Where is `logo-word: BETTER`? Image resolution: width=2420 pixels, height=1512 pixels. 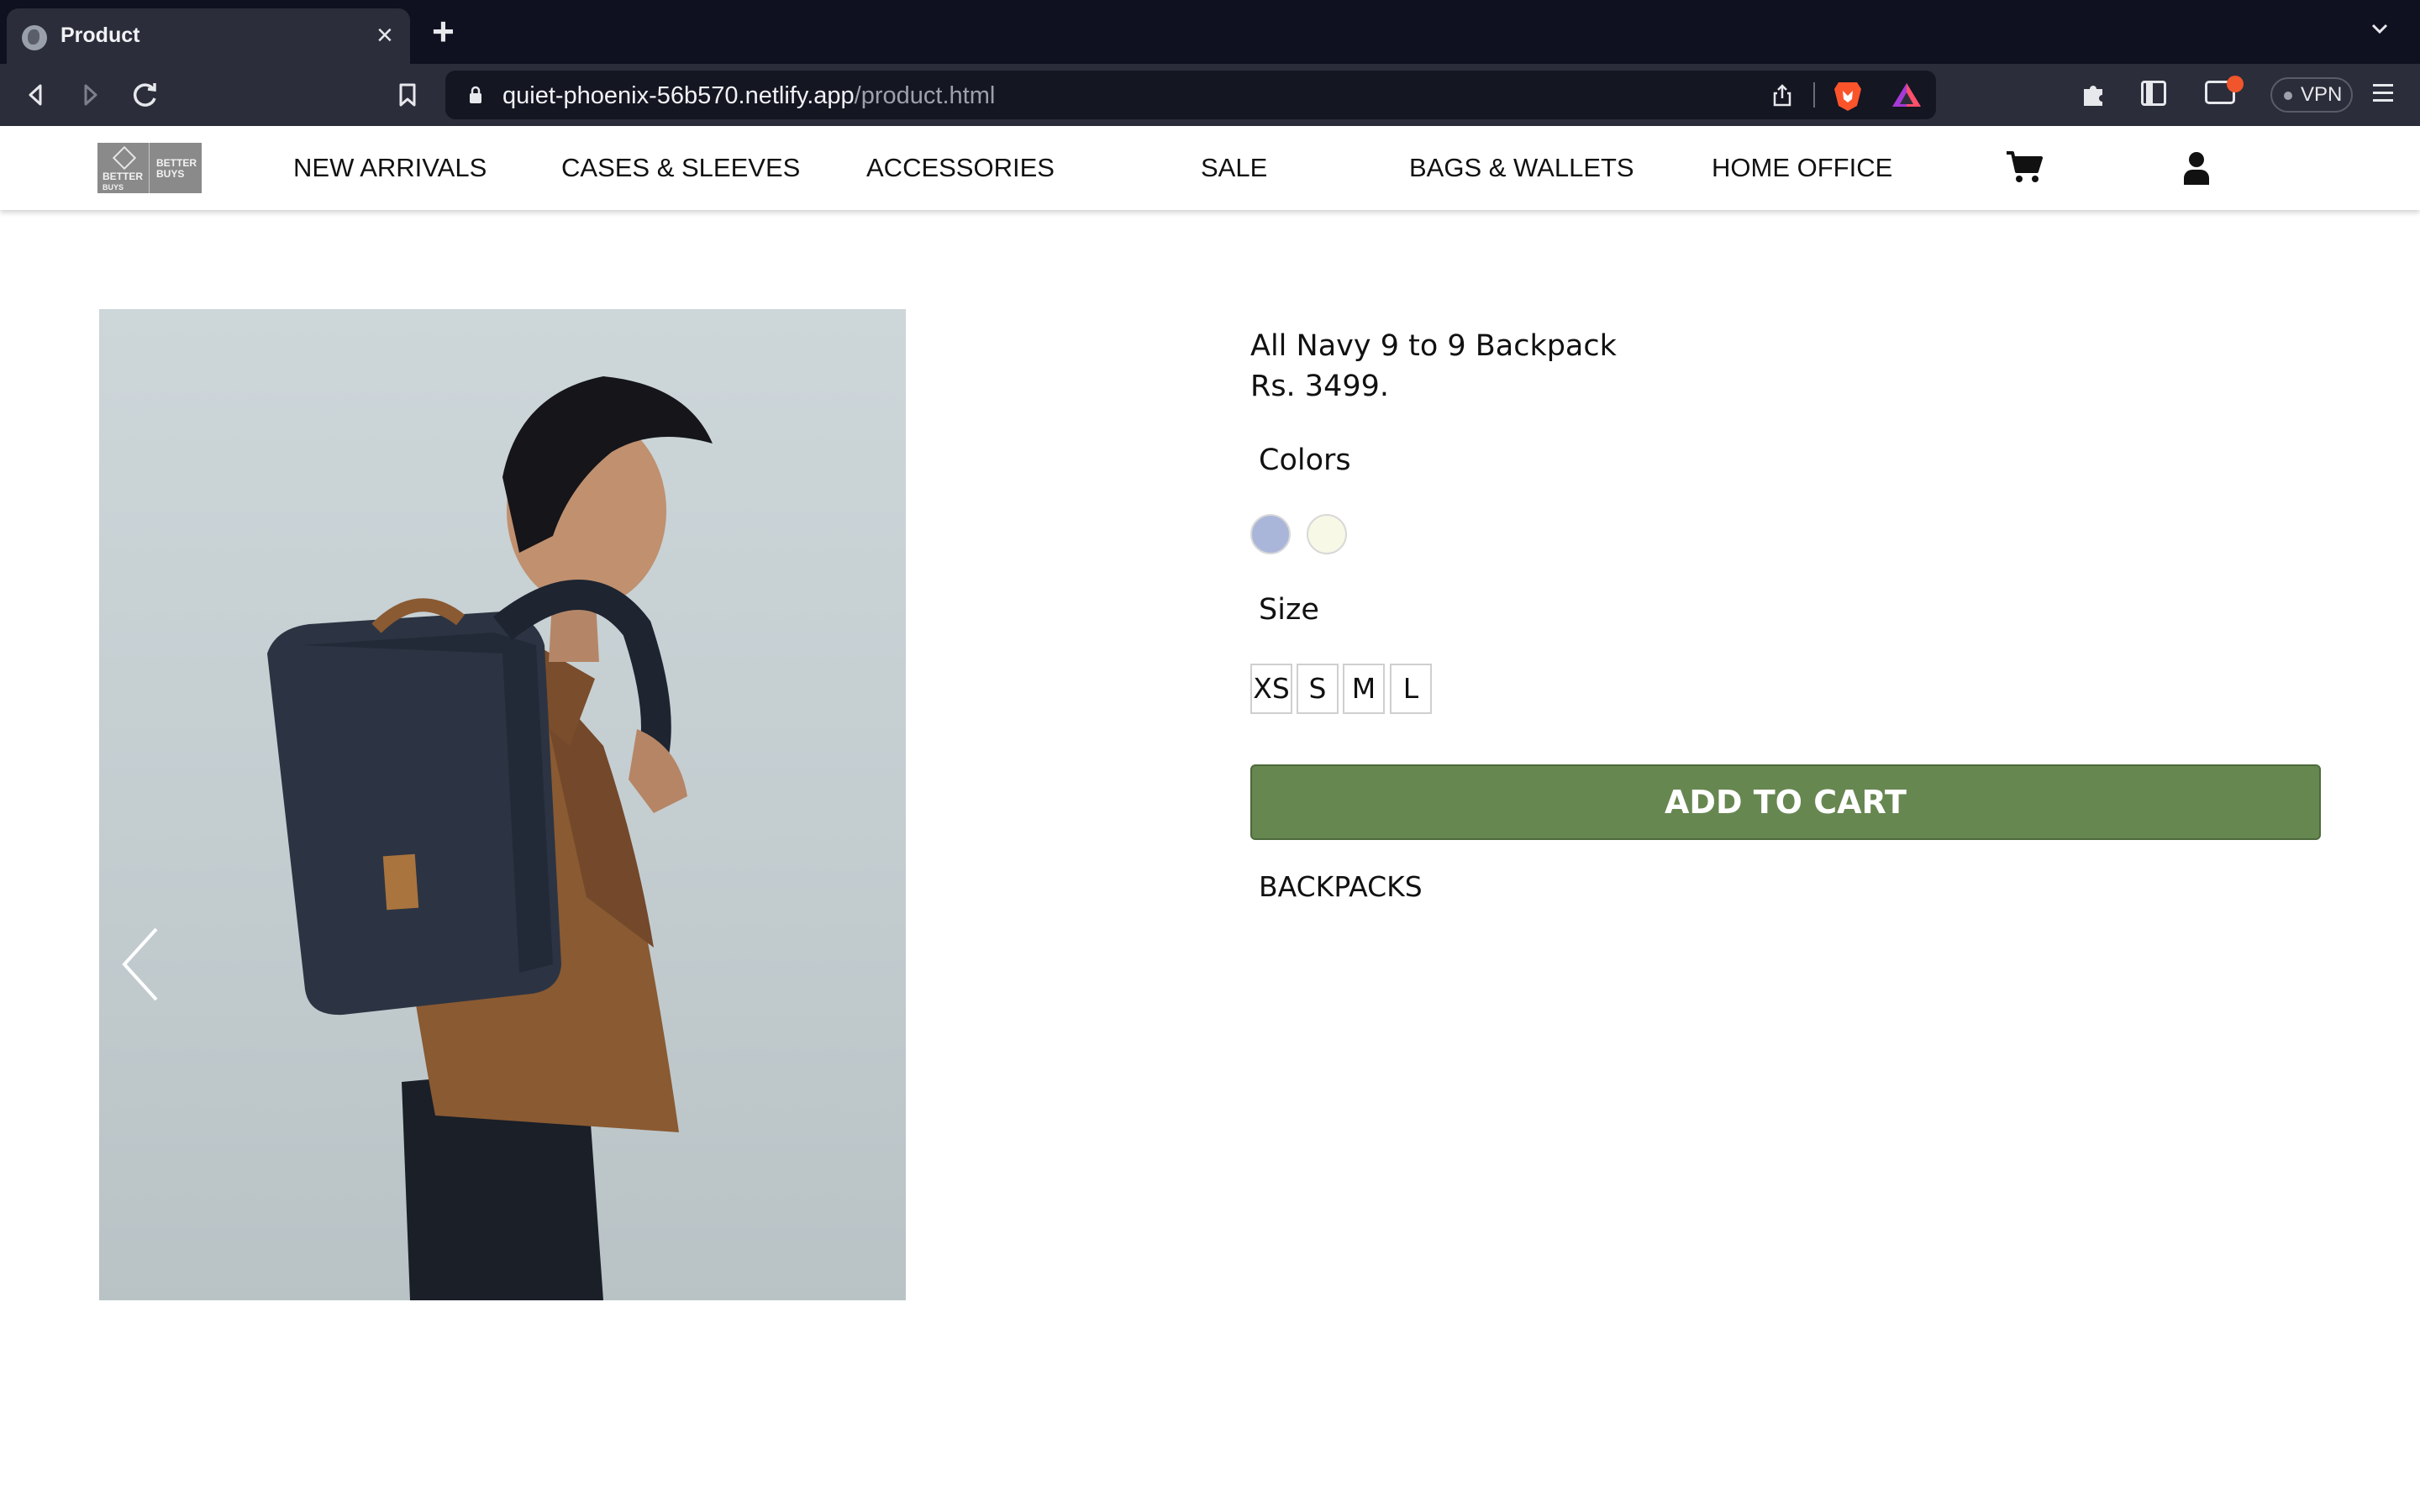 logo-word: BETTER is located at coordinates (123, 176).